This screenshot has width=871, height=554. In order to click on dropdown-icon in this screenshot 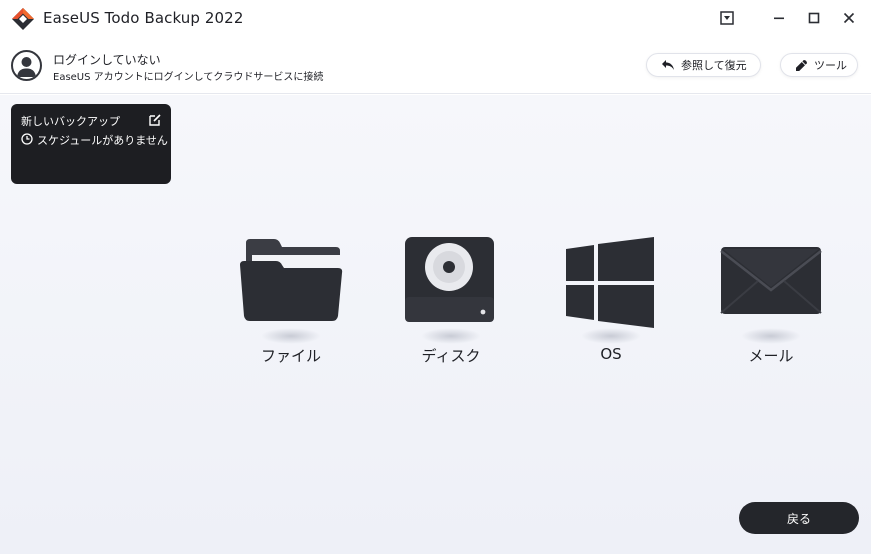, I will do `click(727, 18)`.